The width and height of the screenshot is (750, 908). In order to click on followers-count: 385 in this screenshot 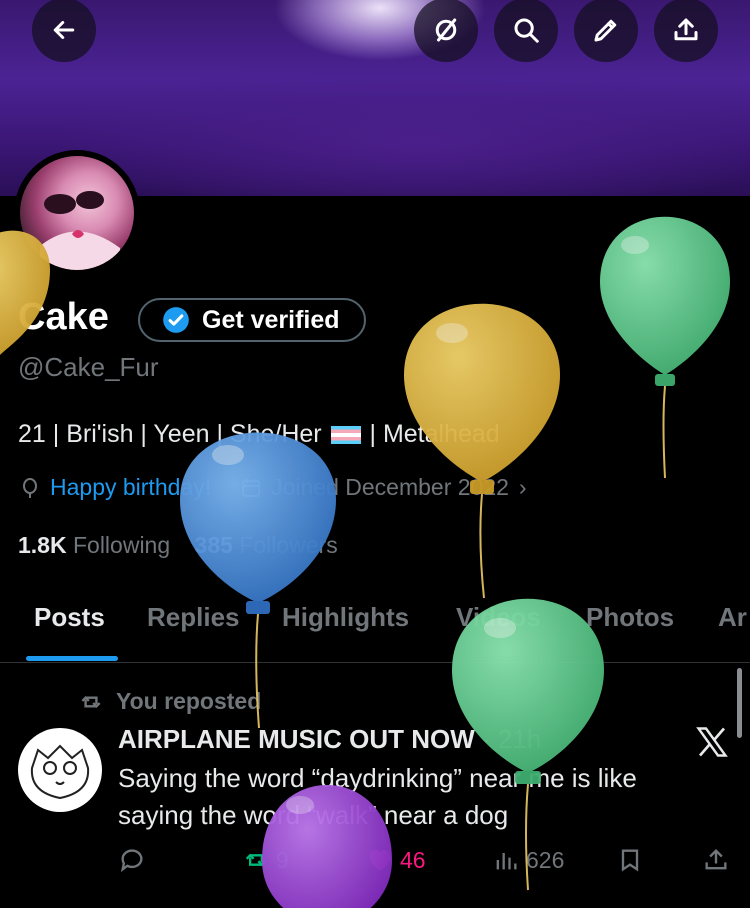, I will do `click(213, 545)`.